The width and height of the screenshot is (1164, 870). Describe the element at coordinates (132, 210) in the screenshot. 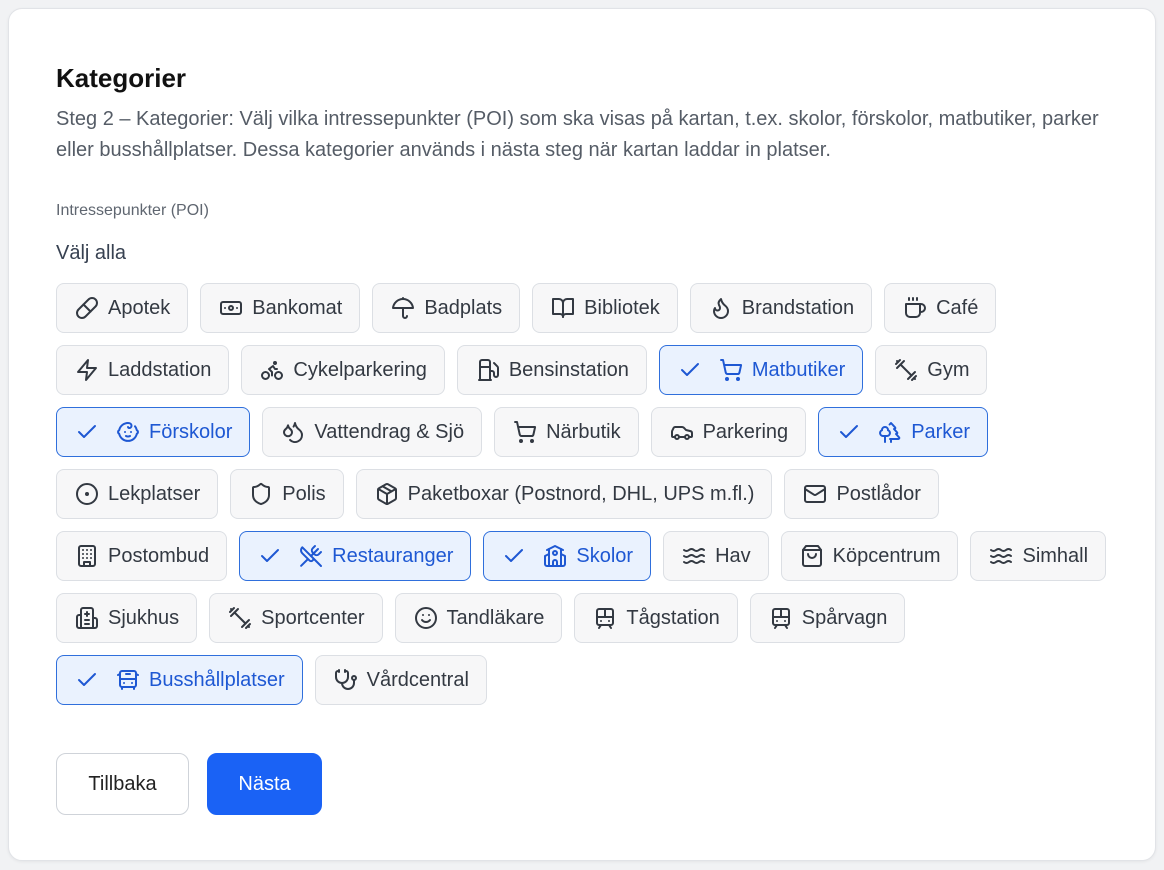

I see `poi-section-label: Intressepunkter (POI)` at that location.